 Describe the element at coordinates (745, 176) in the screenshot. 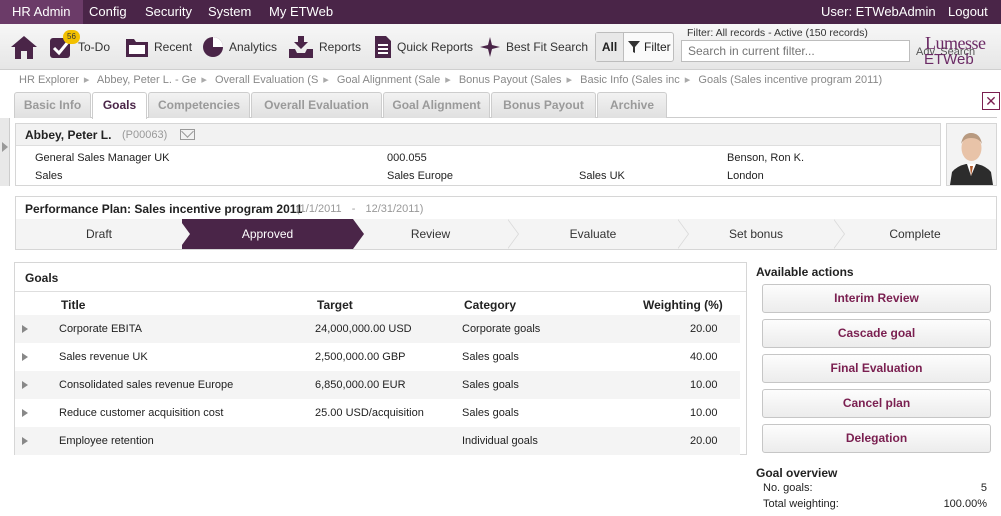

I see `employee-location: London` at that location.